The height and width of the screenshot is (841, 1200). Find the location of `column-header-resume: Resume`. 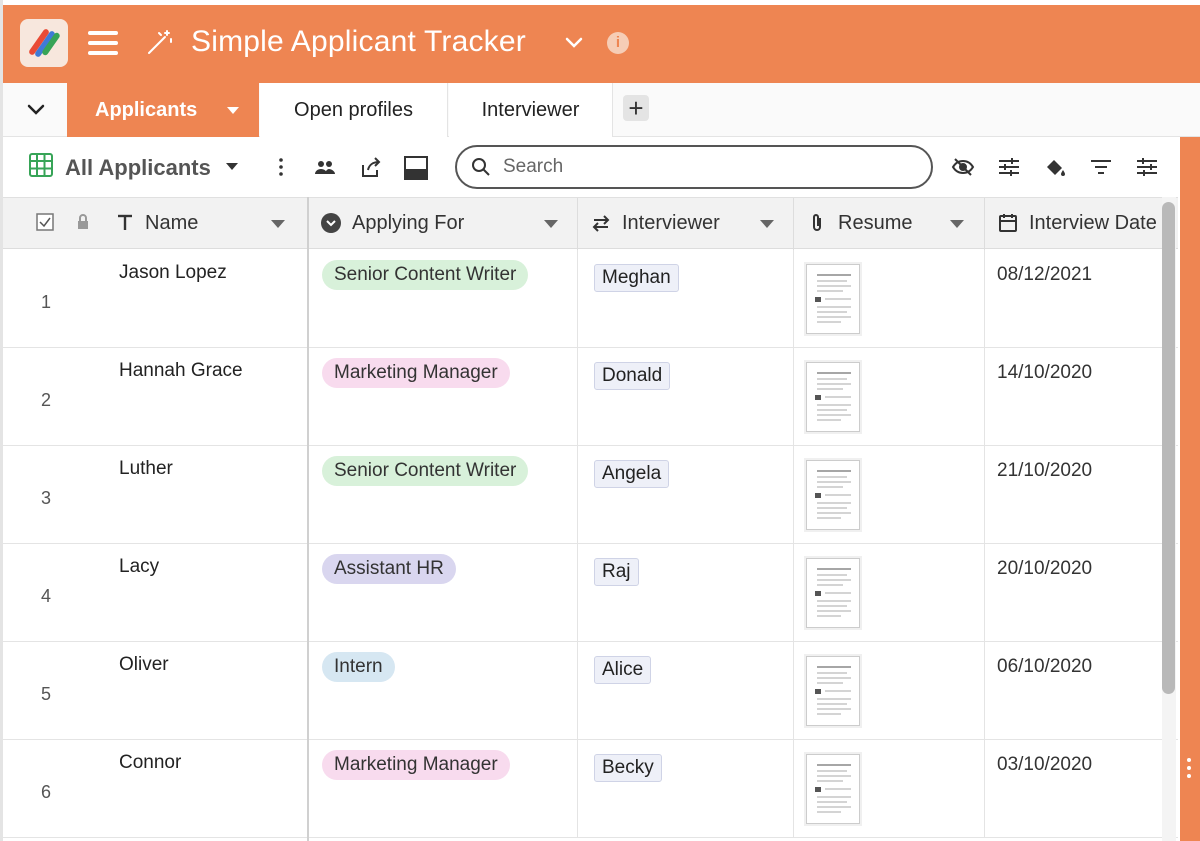

column-header-resume: Resume is located at coordinates (889, 224).